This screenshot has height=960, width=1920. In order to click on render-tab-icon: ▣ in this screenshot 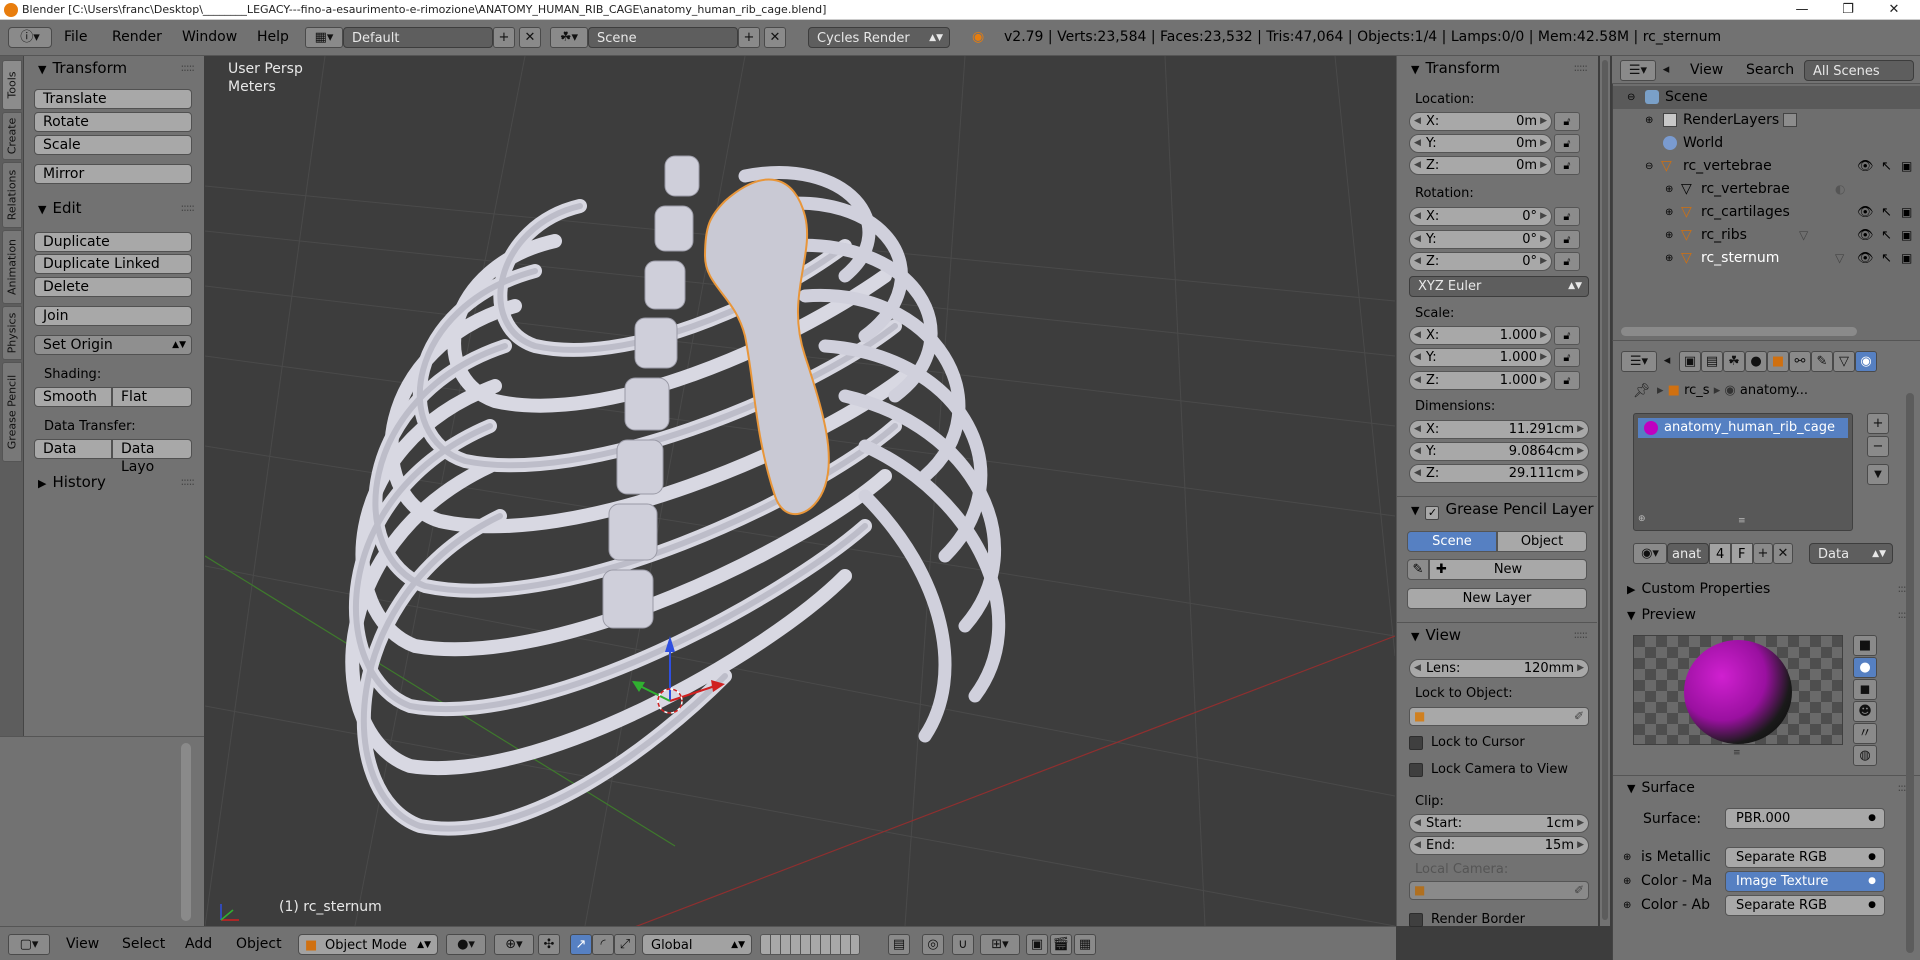, I will do `click(1690, 361)`.